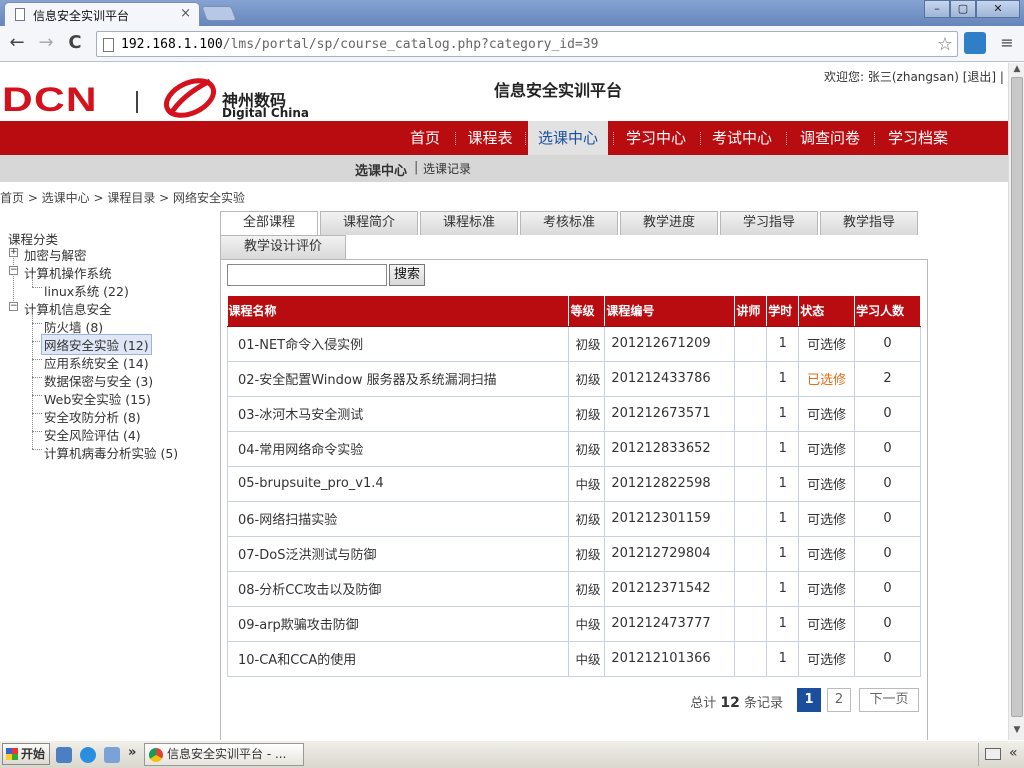 The height and width of the screenshot is (768, 1024). I want to click on nav-learning-center: 学习中心, so click(656, 138).